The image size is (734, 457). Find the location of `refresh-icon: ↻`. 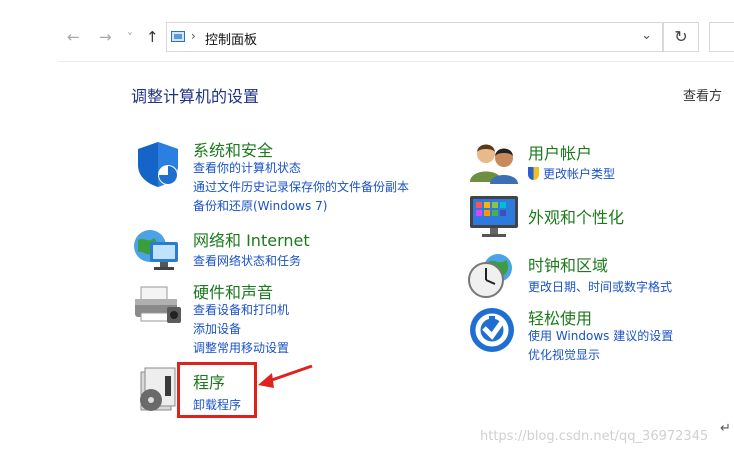

refresh-icon: ↻ is located at coordinates (681, 36).